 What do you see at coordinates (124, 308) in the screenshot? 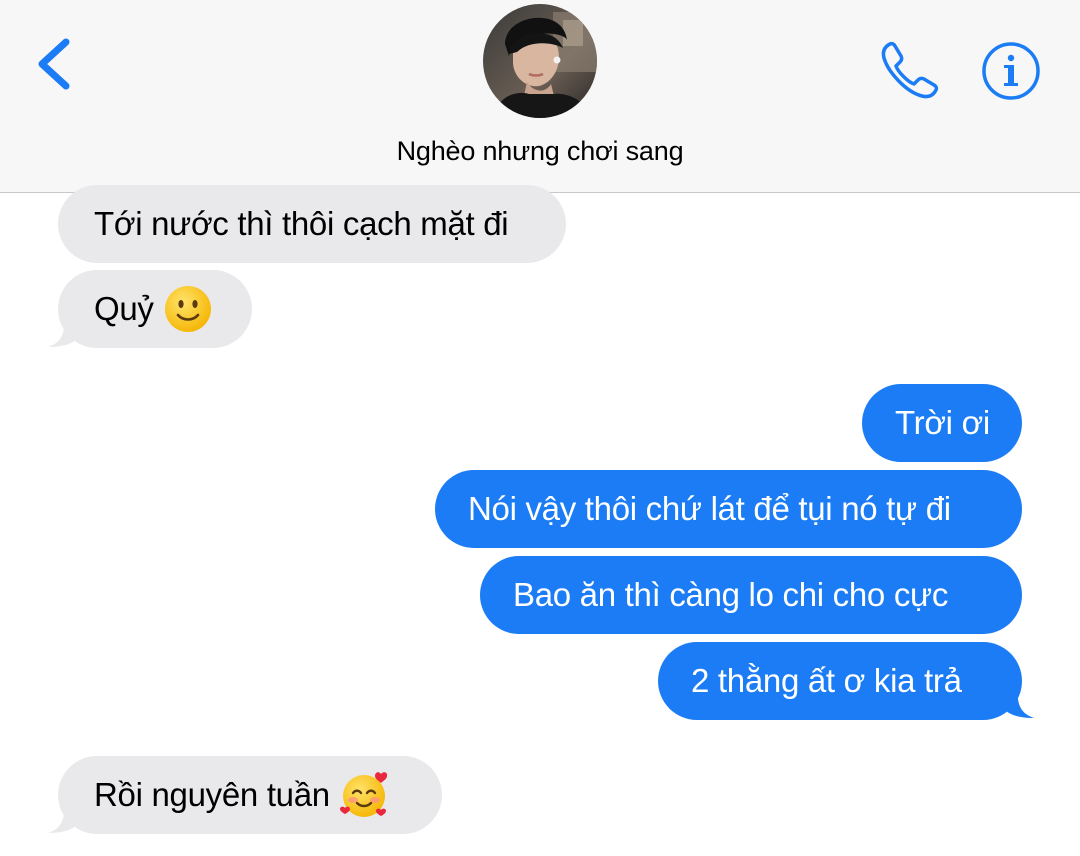
I see `message-text: Quỷ` at bounding box center [124, 308].